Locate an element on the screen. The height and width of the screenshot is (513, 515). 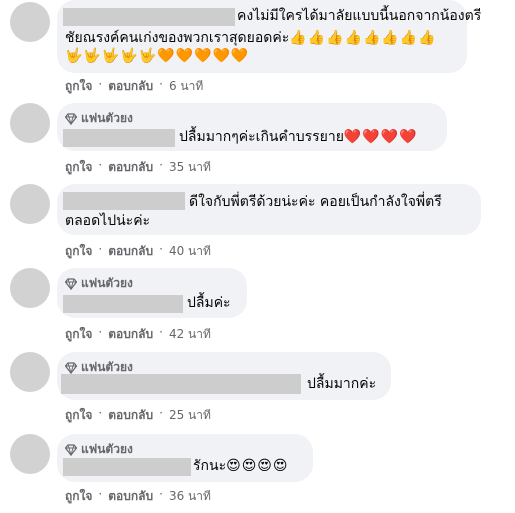
comment-text-line1: คงไม่มีใครได้มาลัยแบบนี้นอกจากน้องตรี is located at coordinates (359, 16).